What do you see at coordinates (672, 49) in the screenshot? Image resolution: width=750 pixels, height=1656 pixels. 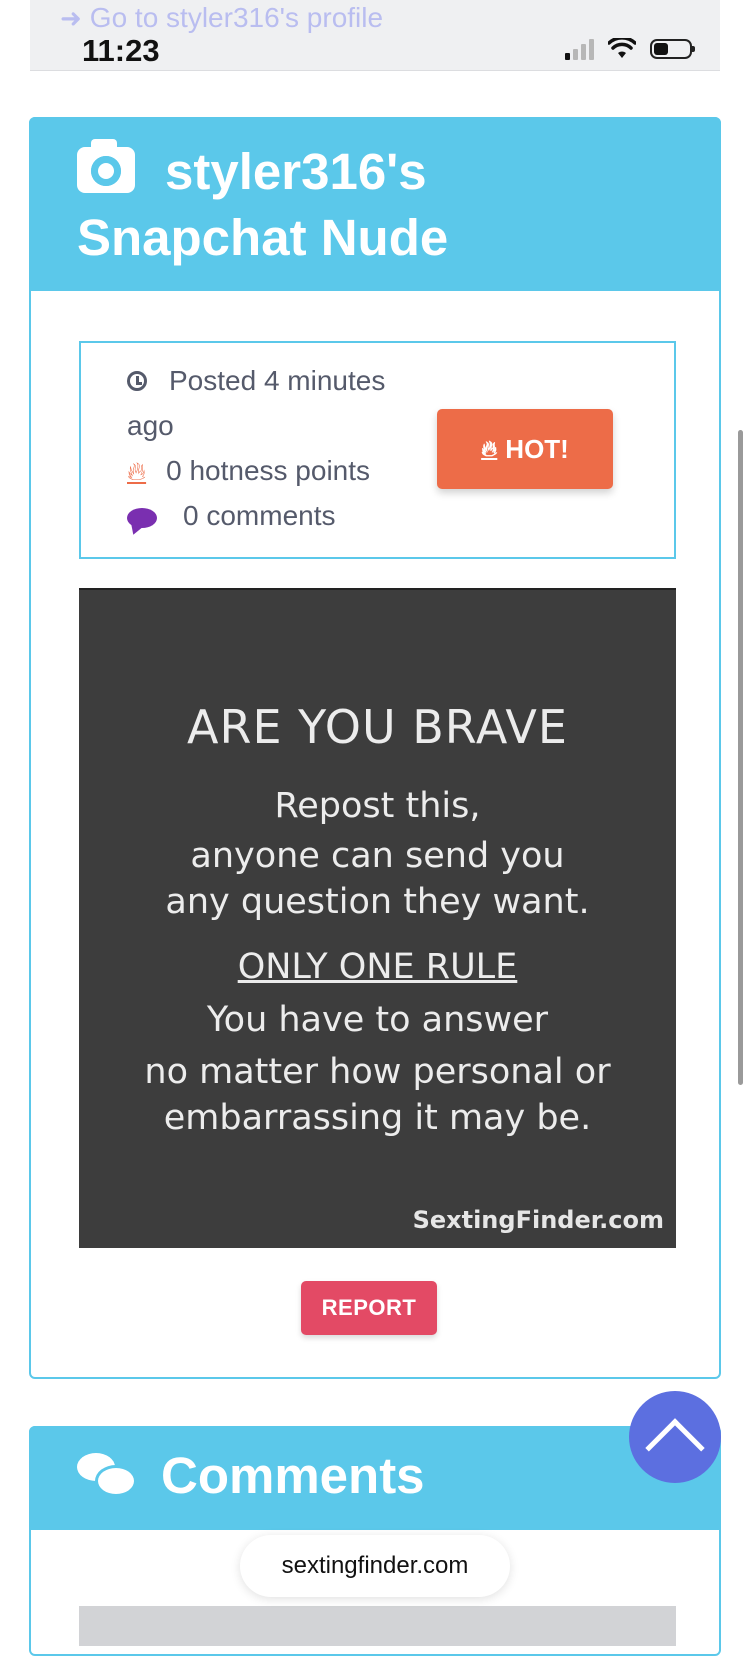 I see `battery-icon` at bounding box center [672, 49].